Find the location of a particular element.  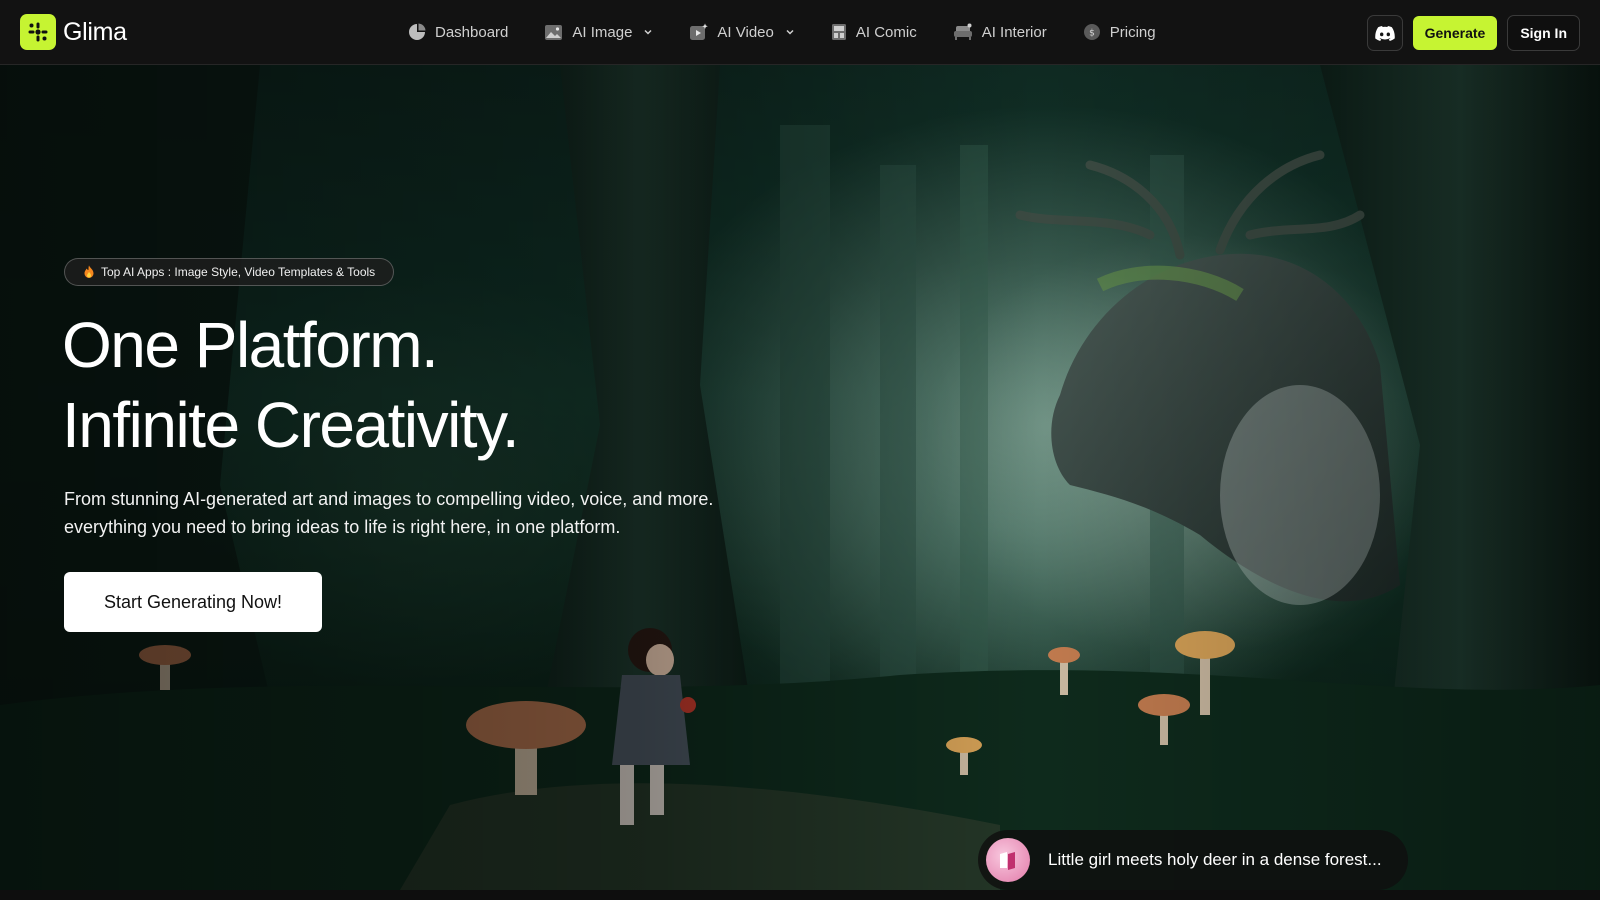

sign-in-button: Sign In is located at coordinates (1543, 33).